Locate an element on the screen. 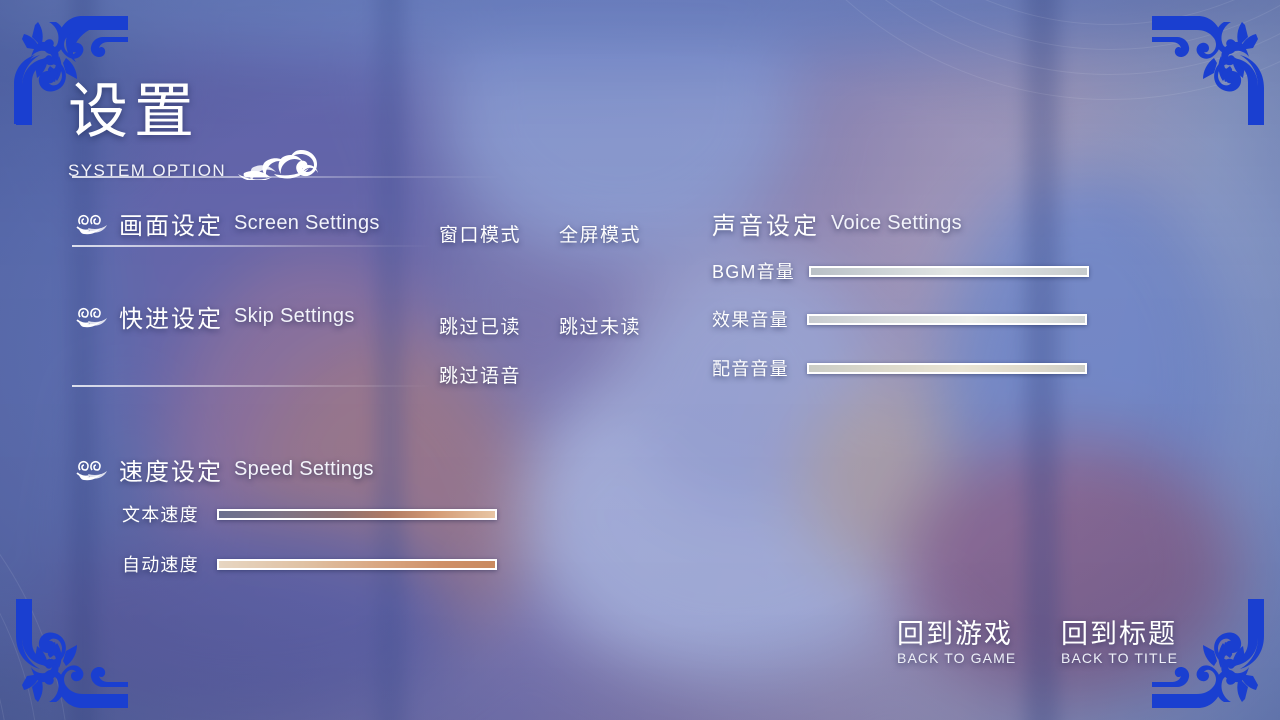 This screenshot has height=720, width=1280. slider-text-speed: 文本速度 is located at coordinates (309, 514).